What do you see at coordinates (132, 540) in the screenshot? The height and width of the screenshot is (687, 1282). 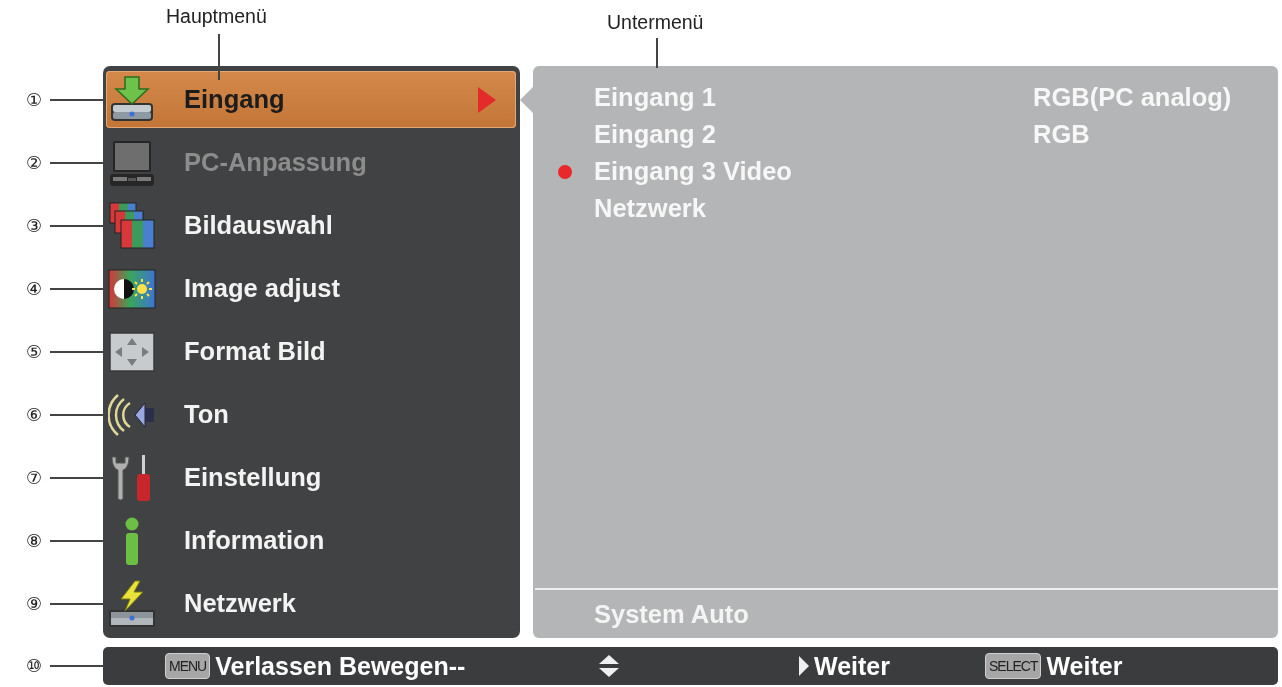 I see `info-icon` at bounding box center [132, 540].